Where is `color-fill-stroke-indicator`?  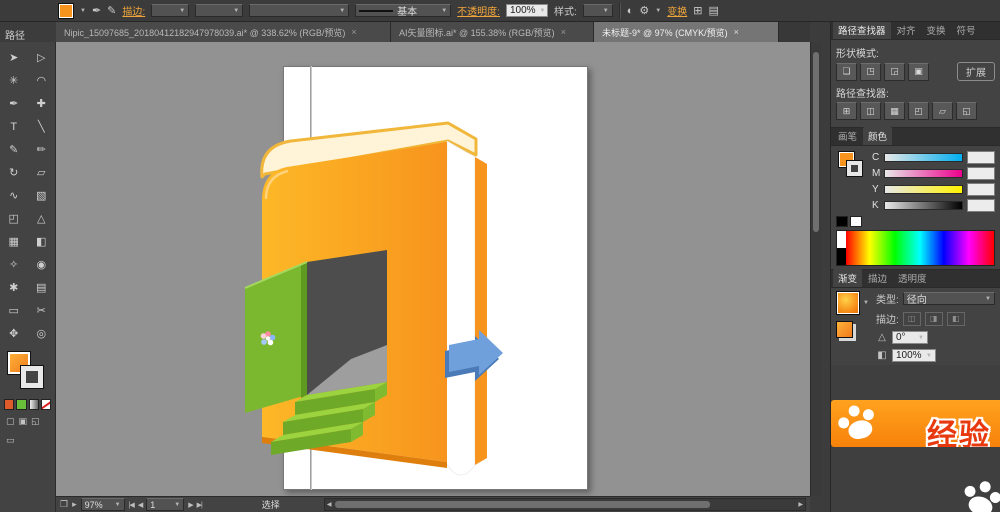 color-fill-stroke-indicator is located at coordinates (851, 166).